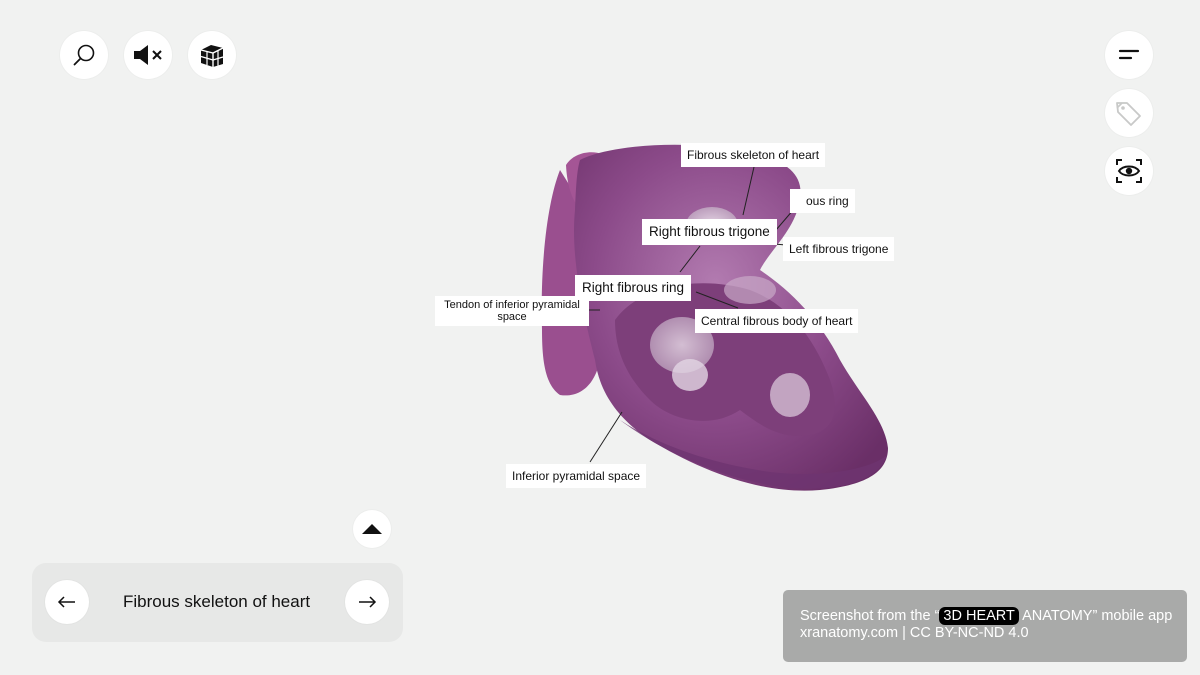  I want to click on menu-icon, so click(1129, 54).